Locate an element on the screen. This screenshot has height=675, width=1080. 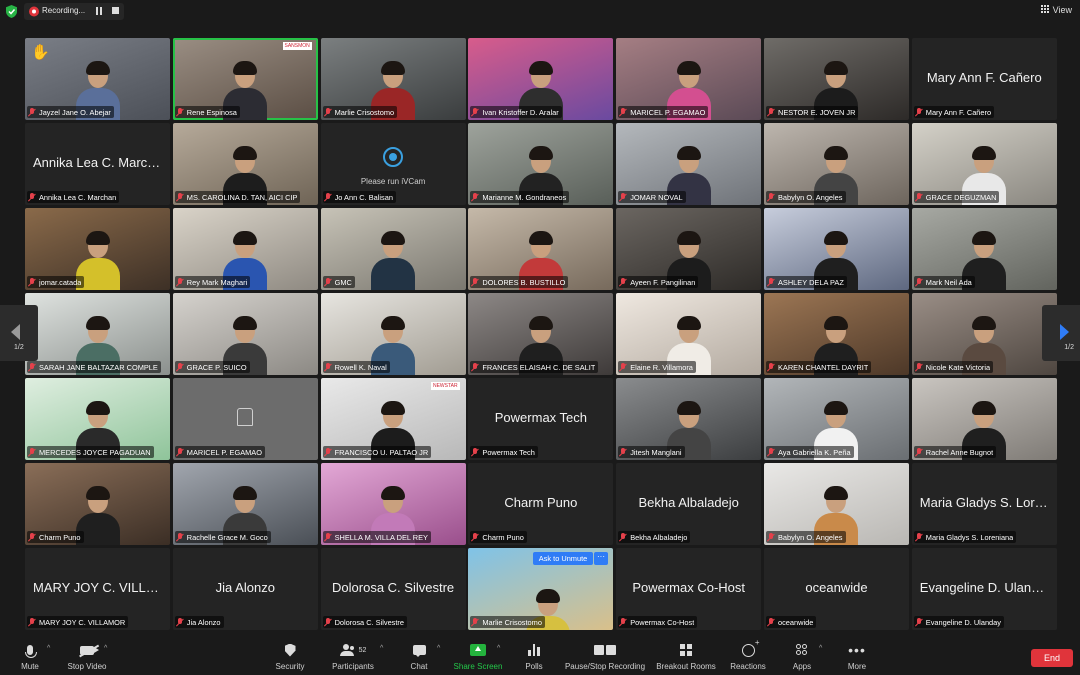
breakout-rooms-label: Breakout Rooms is located at coordinates (686, 666).